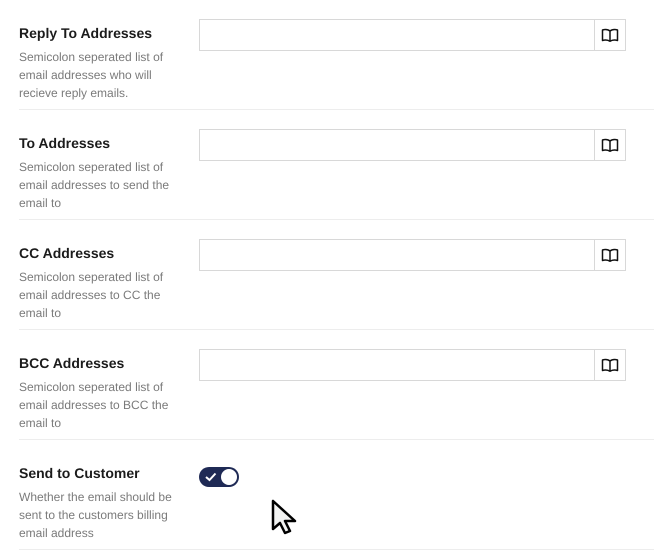 This screenshot has width=654, height=550. What do you see at coordinates (94, 185) in the screenshot?
I see `field-description: Semicolon seperated list of email addresses to send the email to` at bounding box center [94, 185].